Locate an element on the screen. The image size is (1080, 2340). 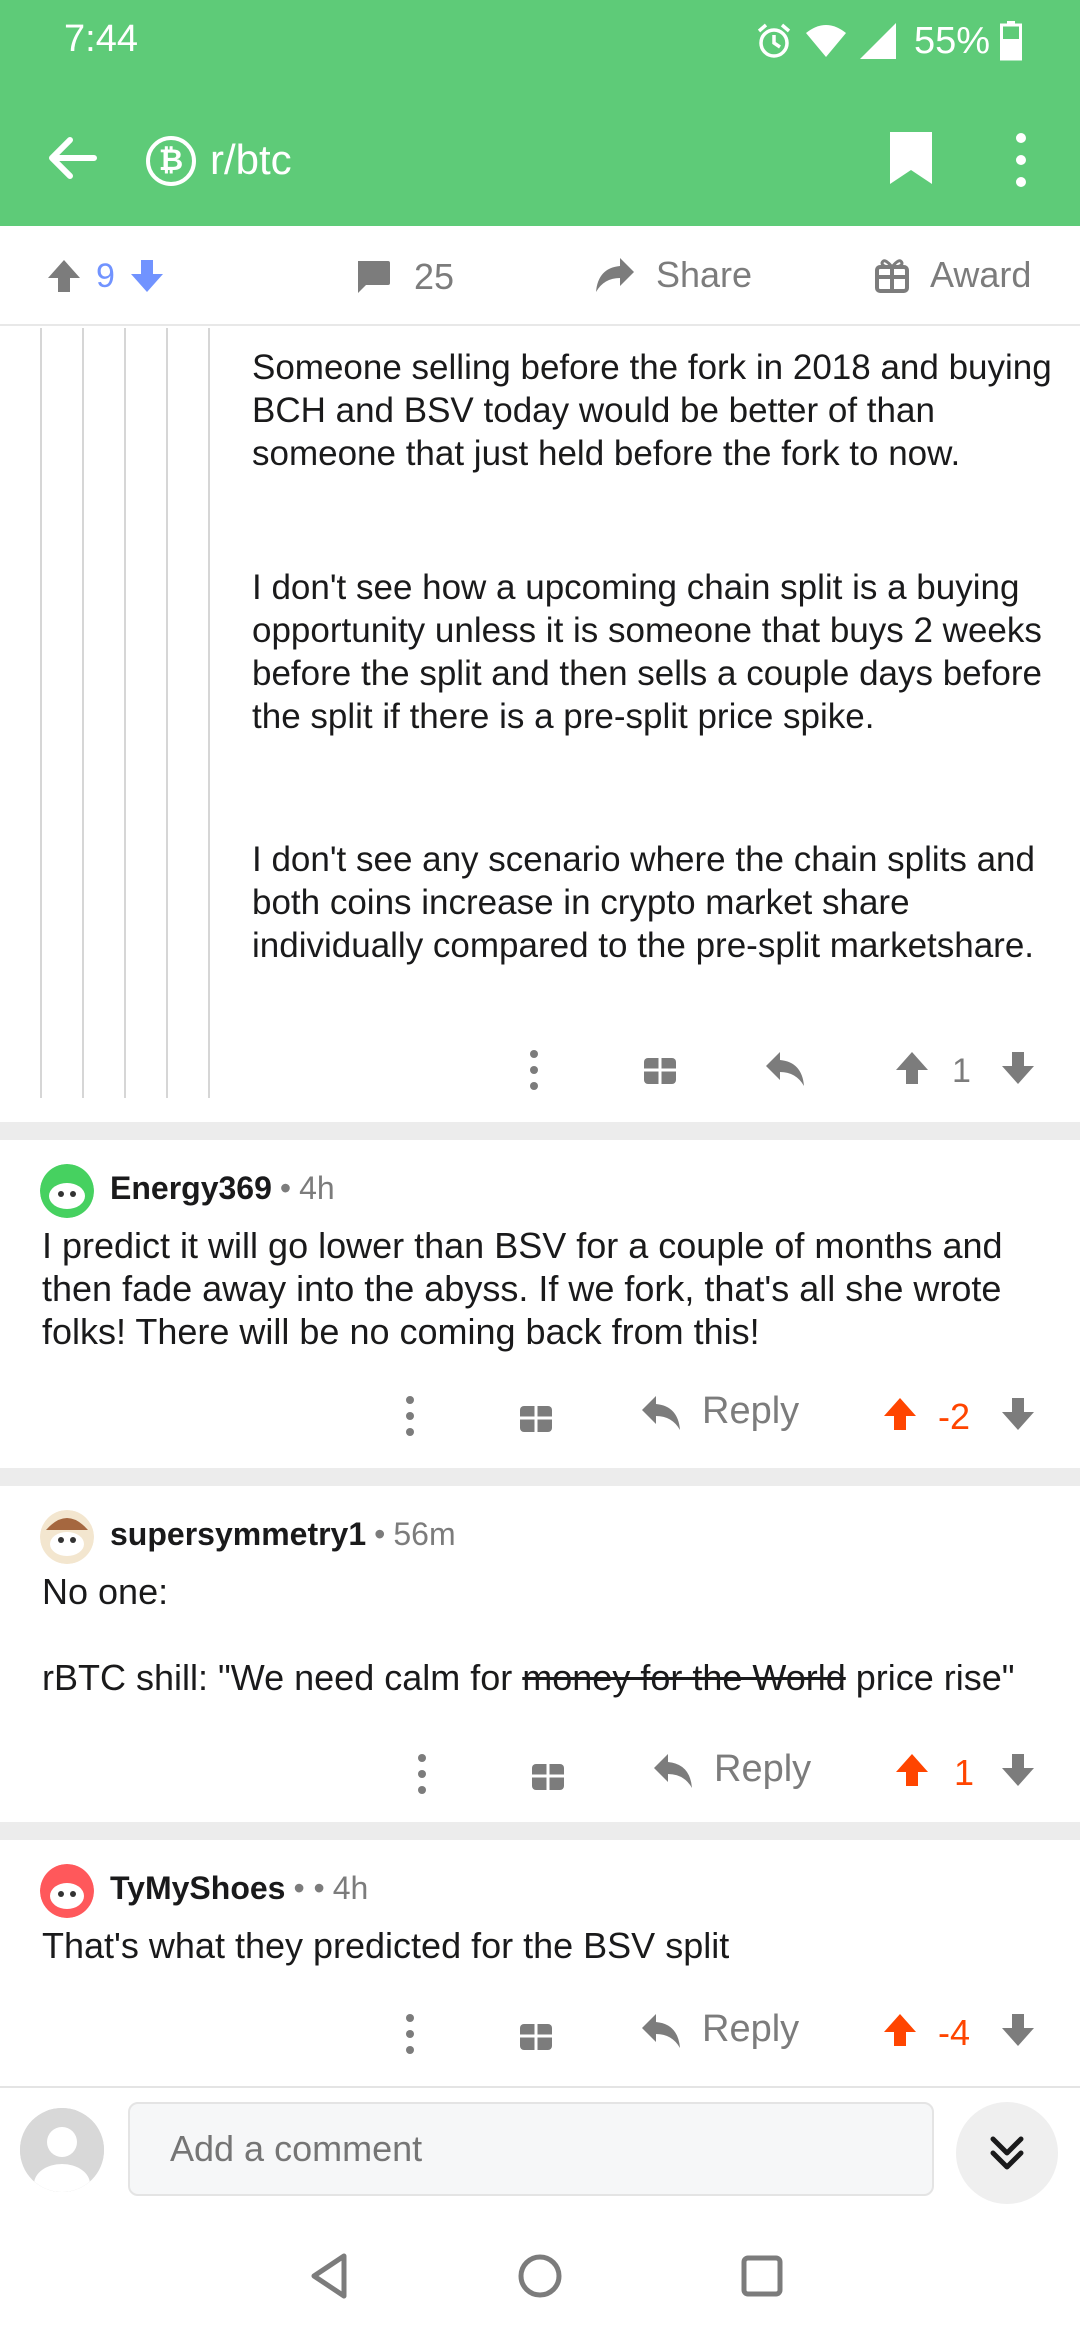
bookmark-icon is located at coordinates (911, 158).